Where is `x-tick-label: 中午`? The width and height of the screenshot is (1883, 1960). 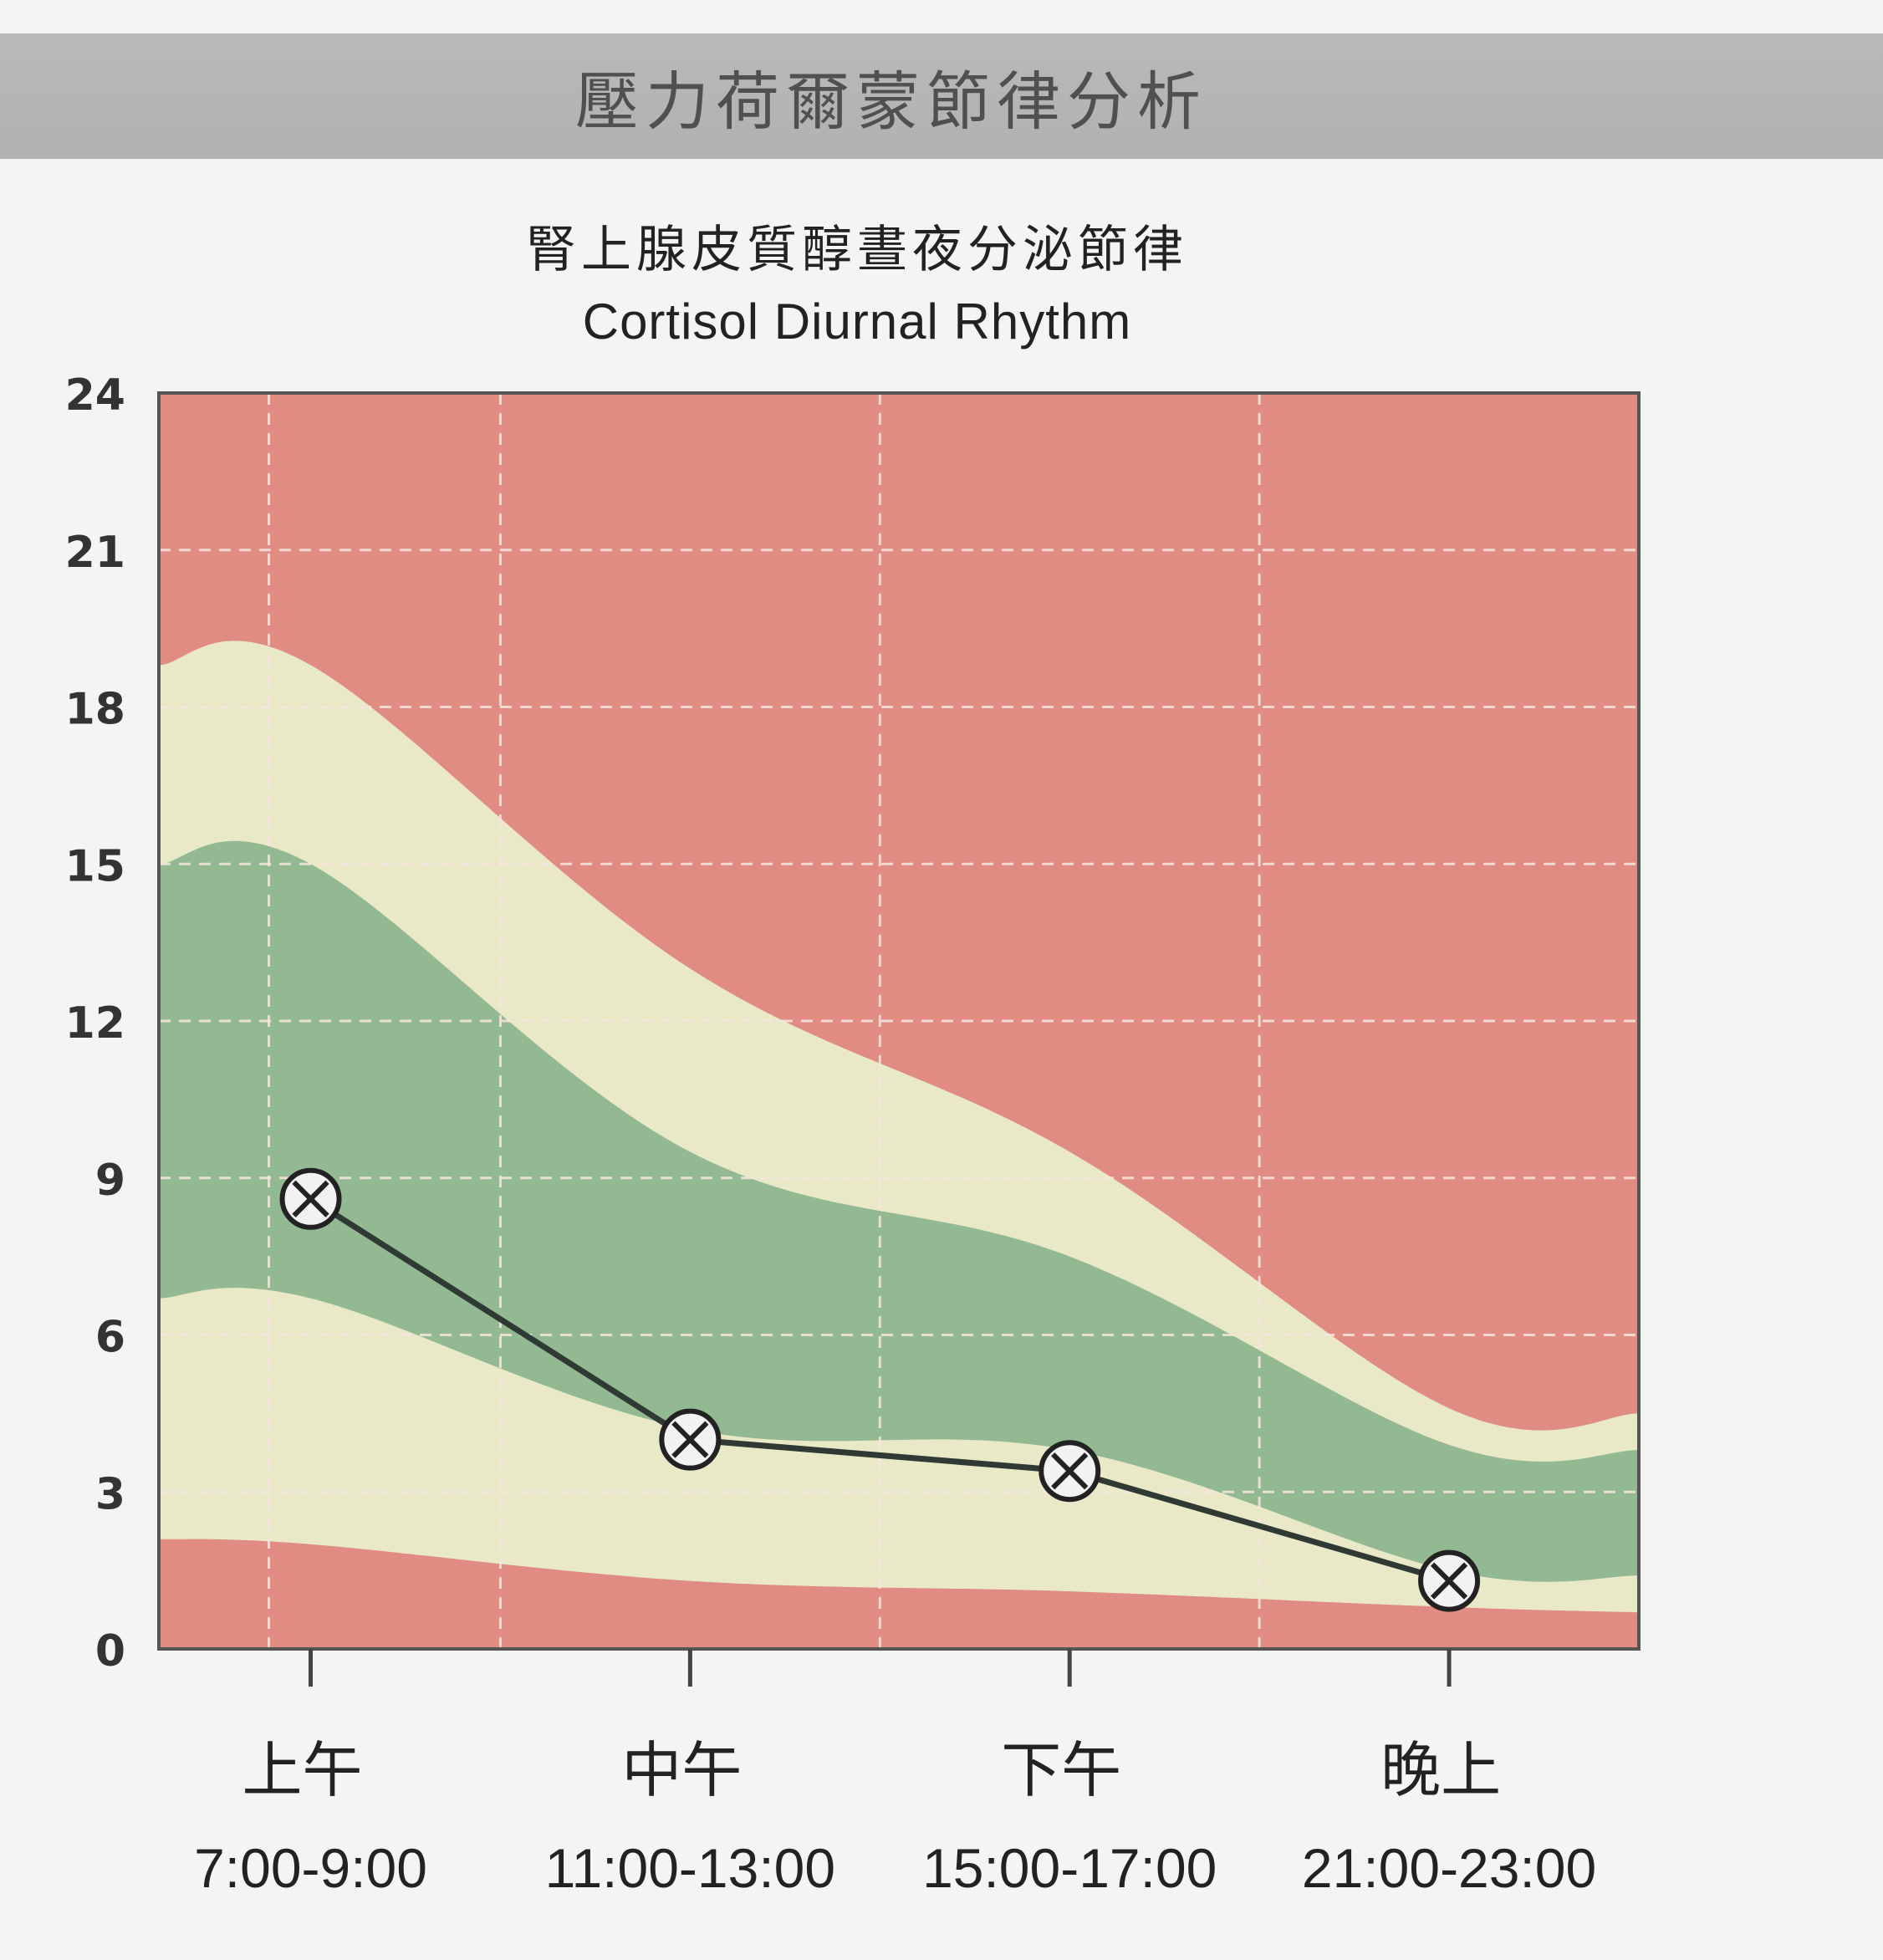
x-tick-label: 中午 is located at coordinates (681, 1770).